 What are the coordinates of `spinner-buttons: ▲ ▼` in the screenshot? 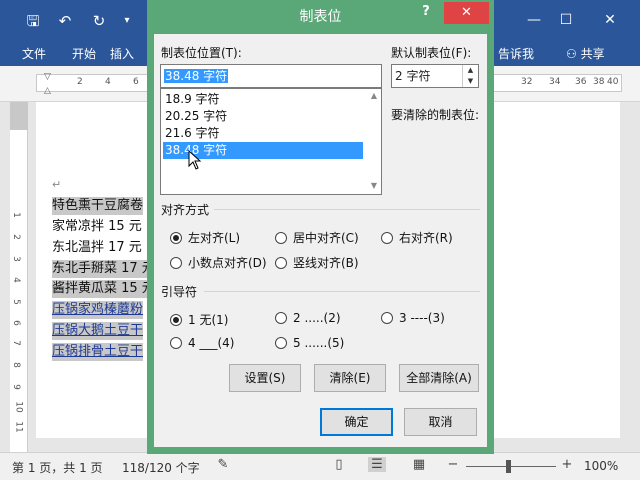 It's located at (470, 76).